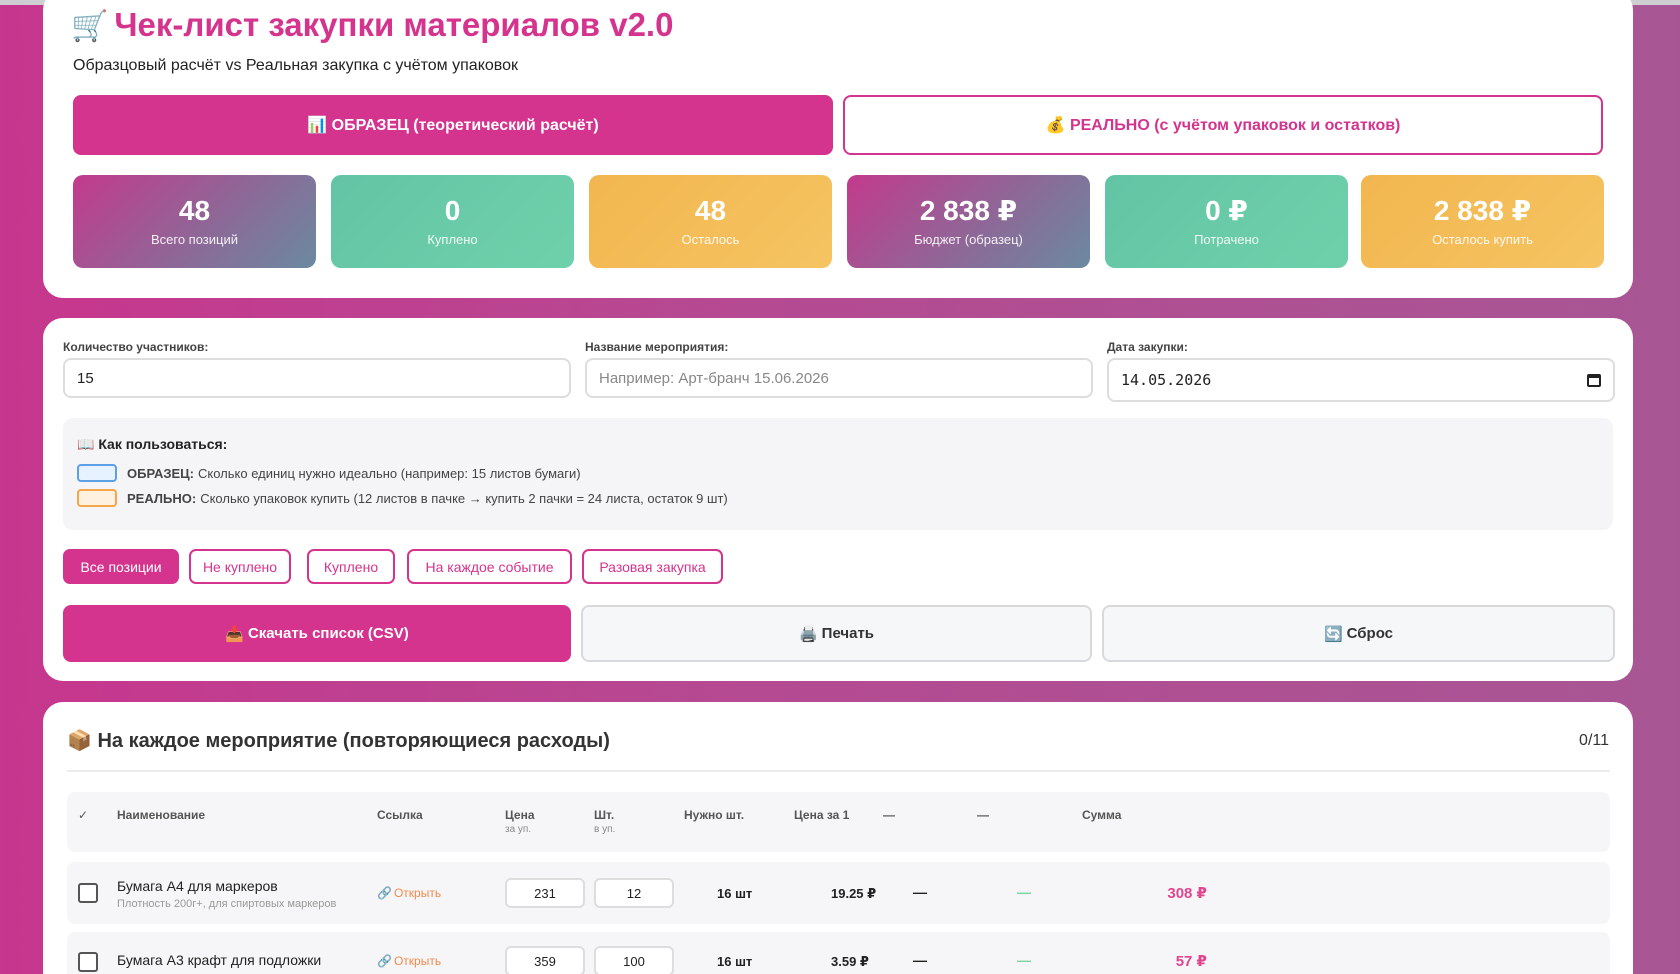  Describe the element at coordinates (520, 815) in the screenshot. I see `col-price-label: Цена` at that location.